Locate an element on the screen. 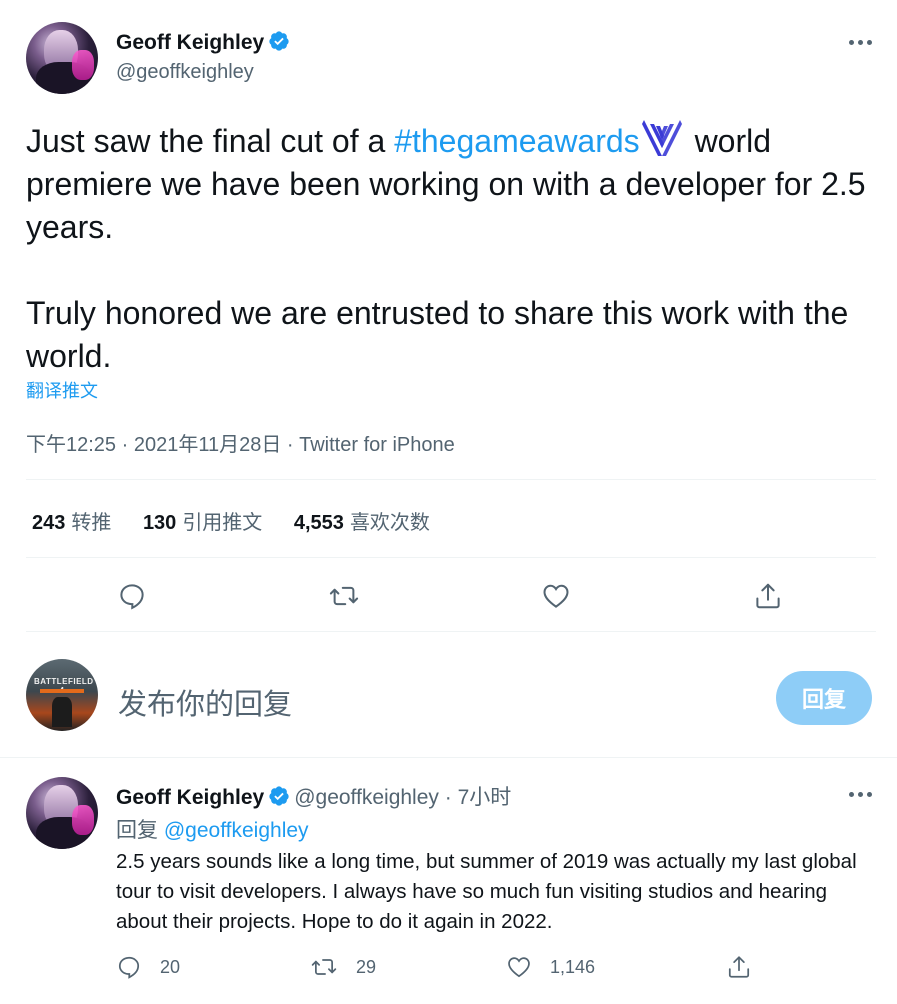  replying-to: 回复 @geoffkeighley is located at coordinates (212, 829).